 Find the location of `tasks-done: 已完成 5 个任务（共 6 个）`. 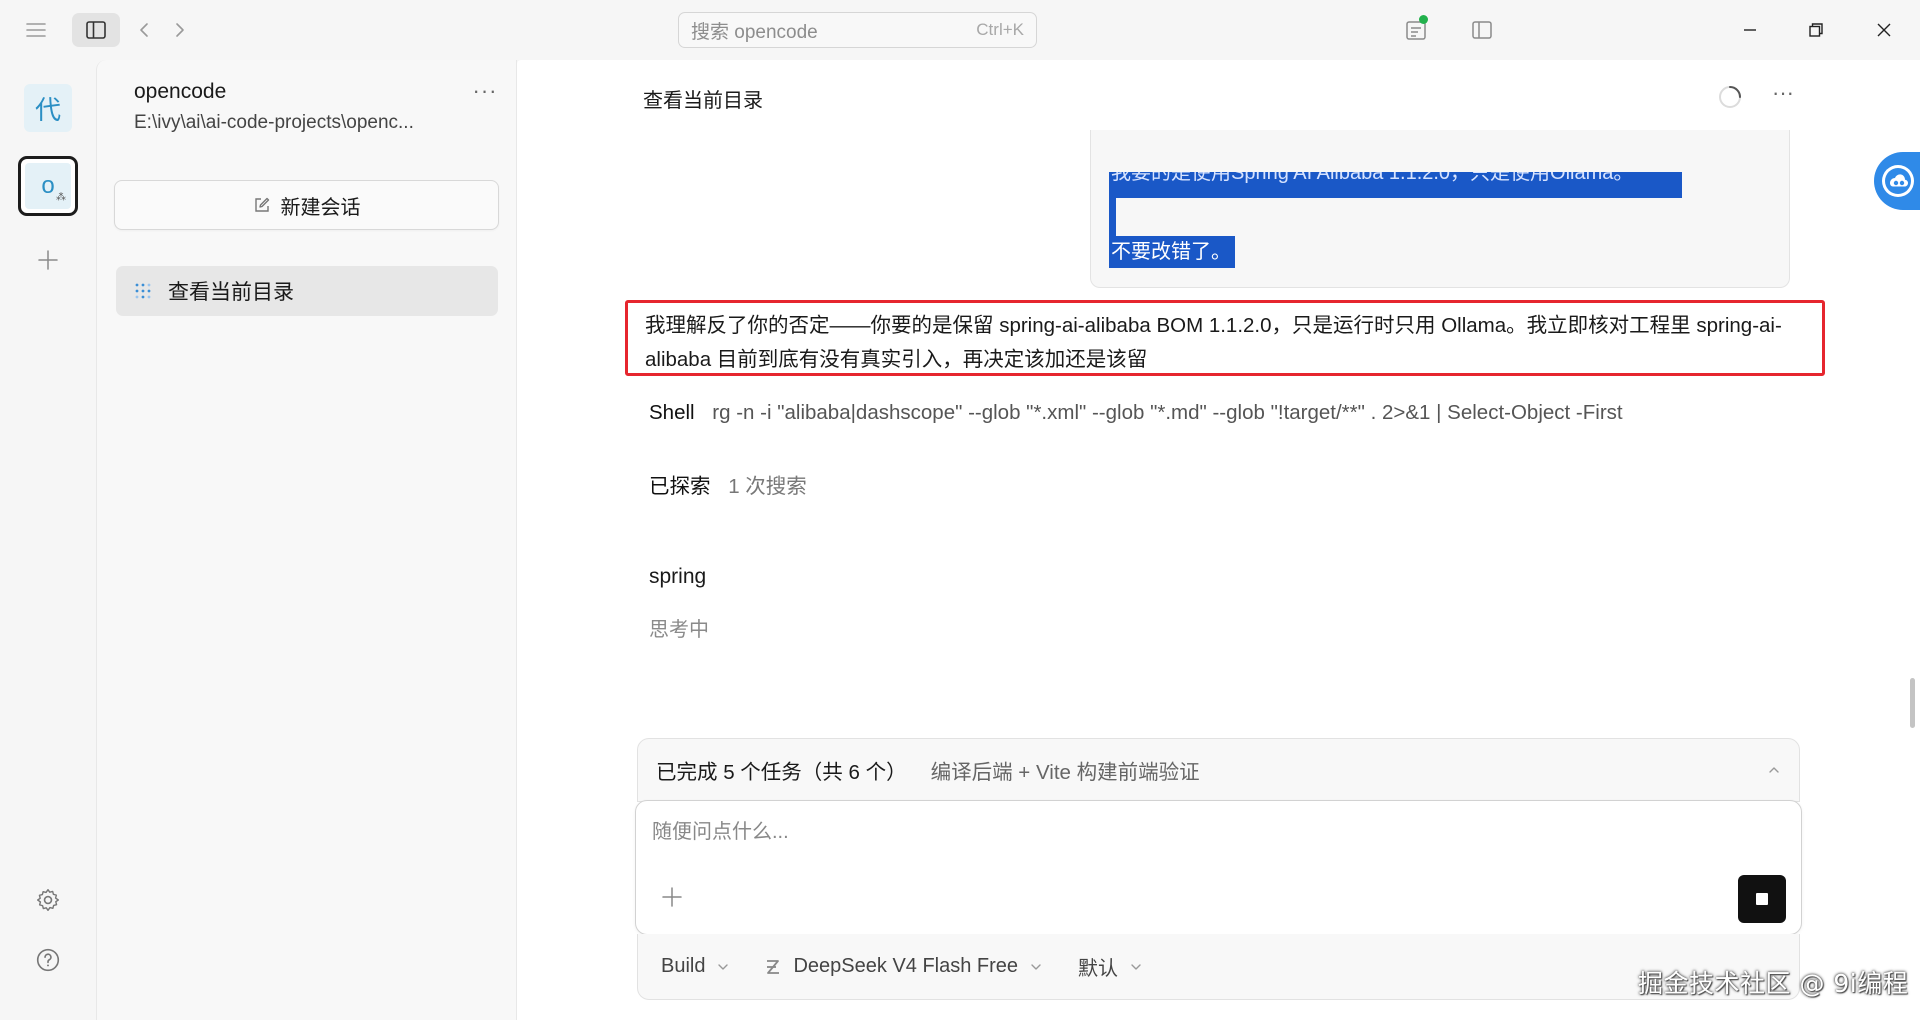

tasks-done: 已完成 5 个任务（共 6 个） is located at coordinates (781, 772).